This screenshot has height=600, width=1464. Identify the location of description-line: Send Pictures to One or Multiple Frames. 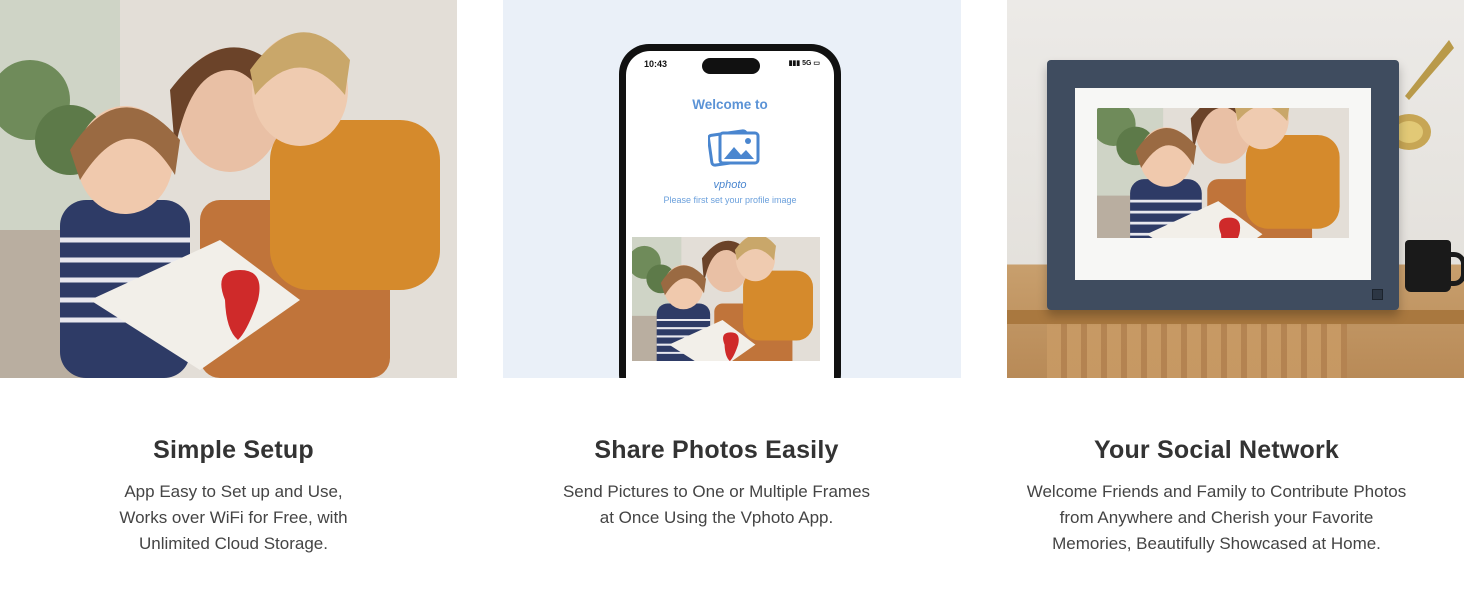
(716, 491).